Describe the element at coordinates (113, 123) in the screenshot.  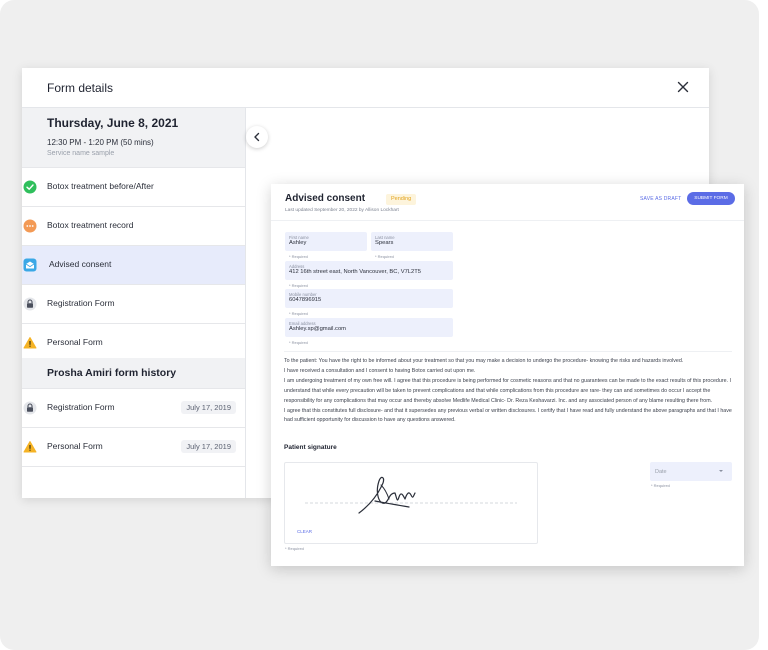
I see `appointment-date: Thursday, June 8, 2021` at that location.